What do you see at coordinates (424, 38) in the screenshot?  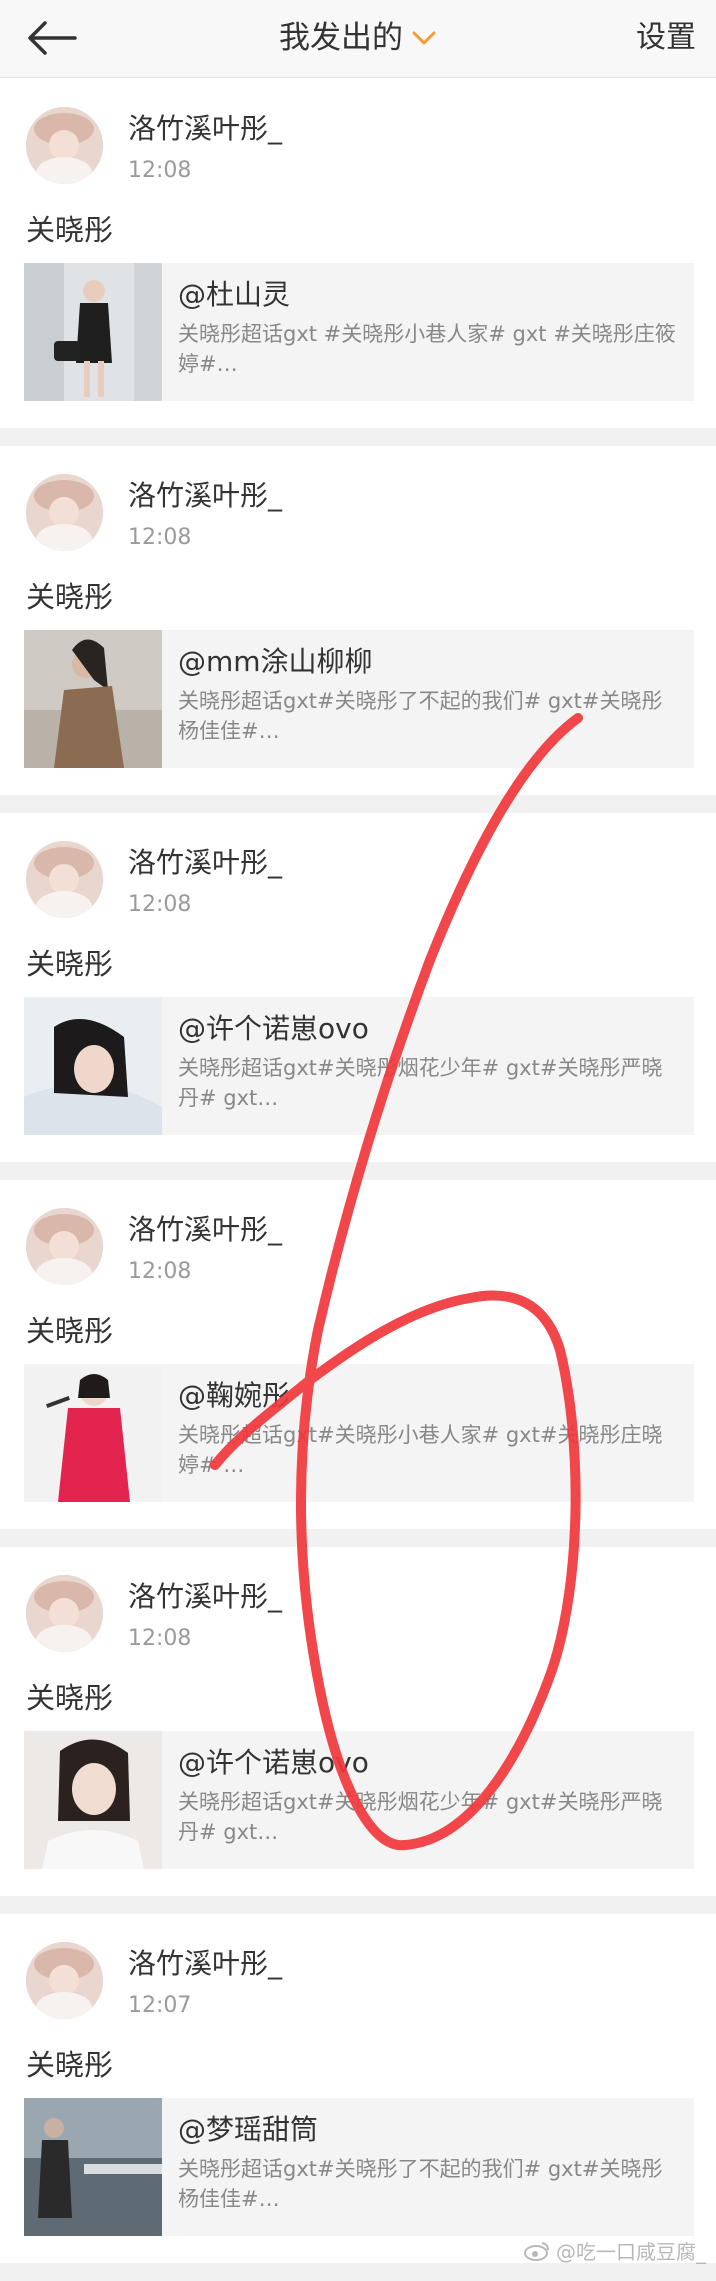 I see `chevron-down-icon` at bounding box center [424, 38].